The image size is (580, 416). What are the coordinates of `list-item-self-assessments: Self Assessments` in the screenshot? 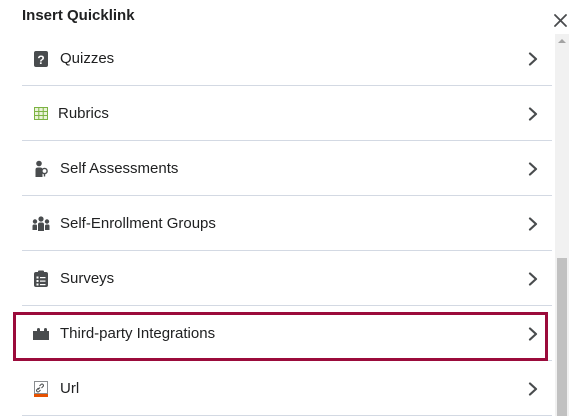 It's located at (287, 169).